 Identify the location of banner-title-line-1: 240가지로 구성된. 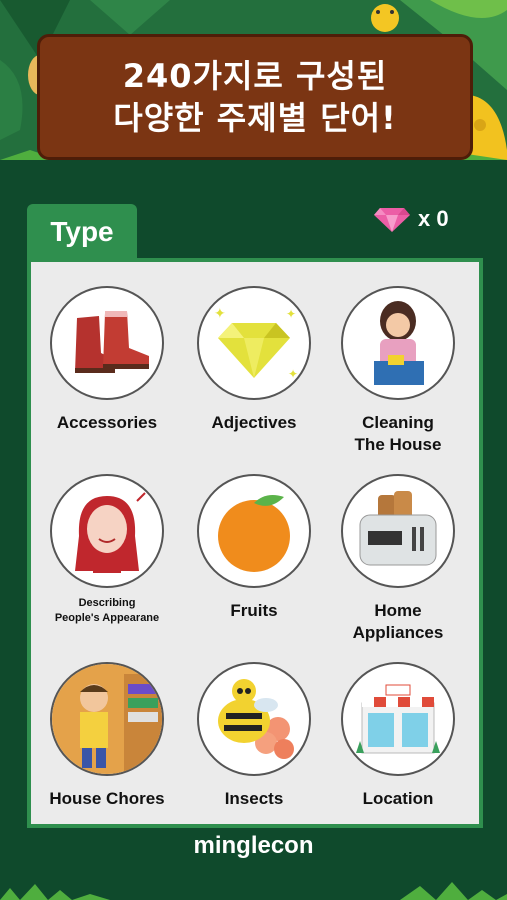
(255, 76).